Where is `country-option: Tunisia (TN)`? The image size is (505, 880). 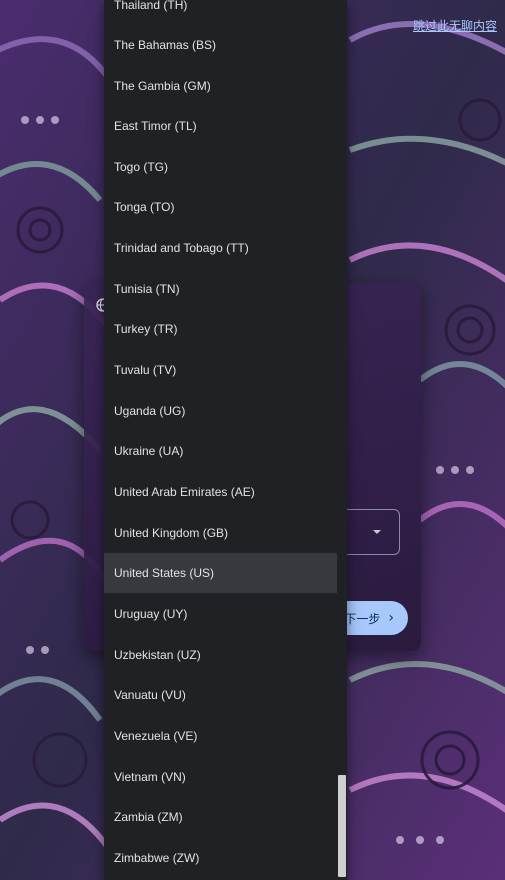 country-option: Tunisia (TN) is located at coordinates (220, 289).